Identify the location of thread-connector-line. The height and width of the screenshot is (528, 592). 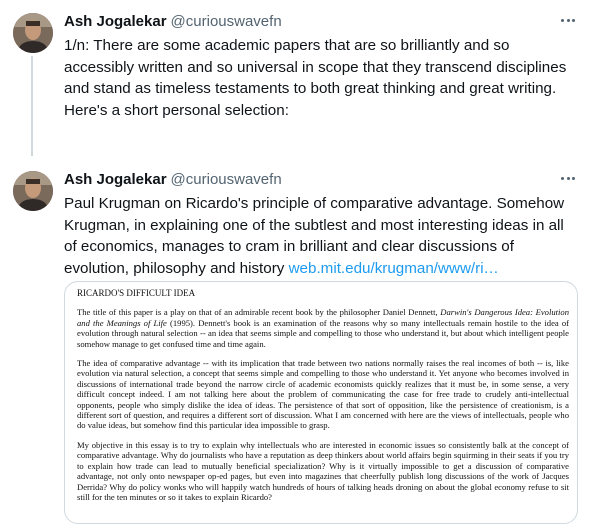
(32, 106).